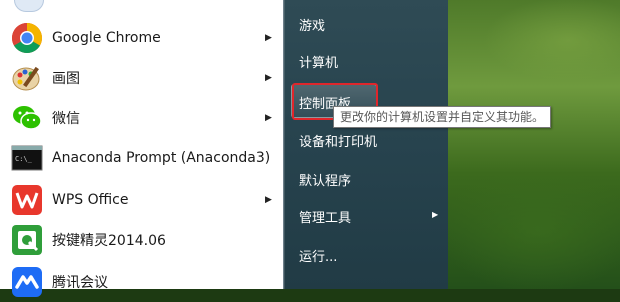 This screenshot has height=302, width=620. Describe the element at coordinates (141, 118) in the screenshot. I see `program-item-wechat: 微信 ▶` at that location.